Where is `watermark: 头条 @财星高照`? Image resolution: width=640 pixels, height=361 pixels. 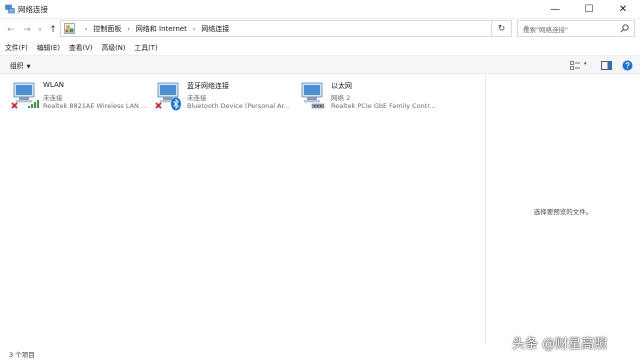 watermark: 头条 @财星高照 is located at coordinates (560, 344).